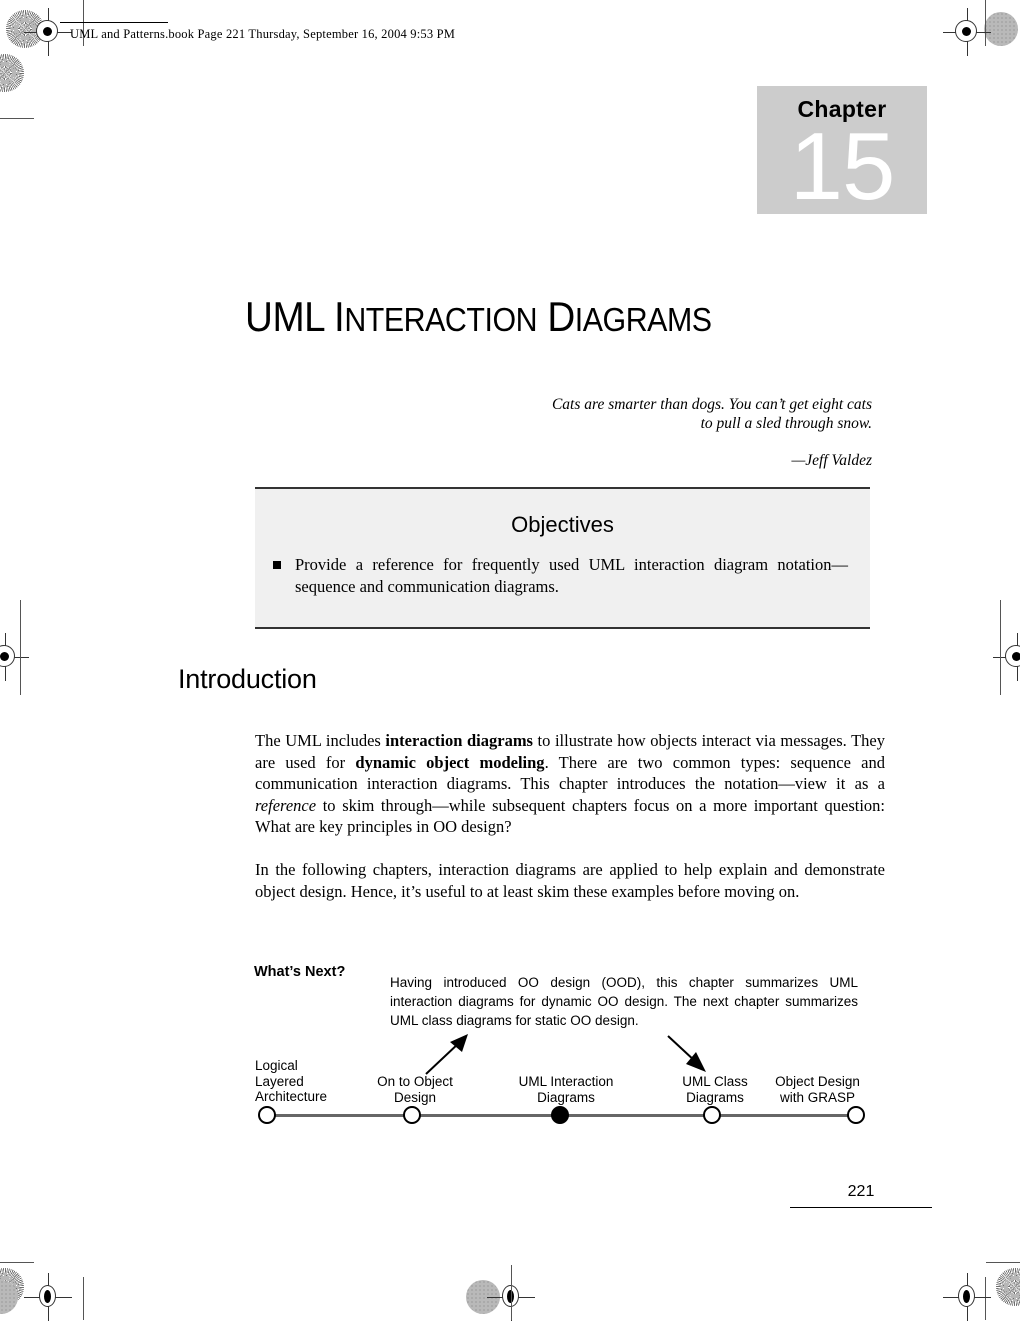 The height and width of the screenshot is (1321, 1020). I want to click on crop-mark-left-edge-horizontal-upper, so click(17, 118).